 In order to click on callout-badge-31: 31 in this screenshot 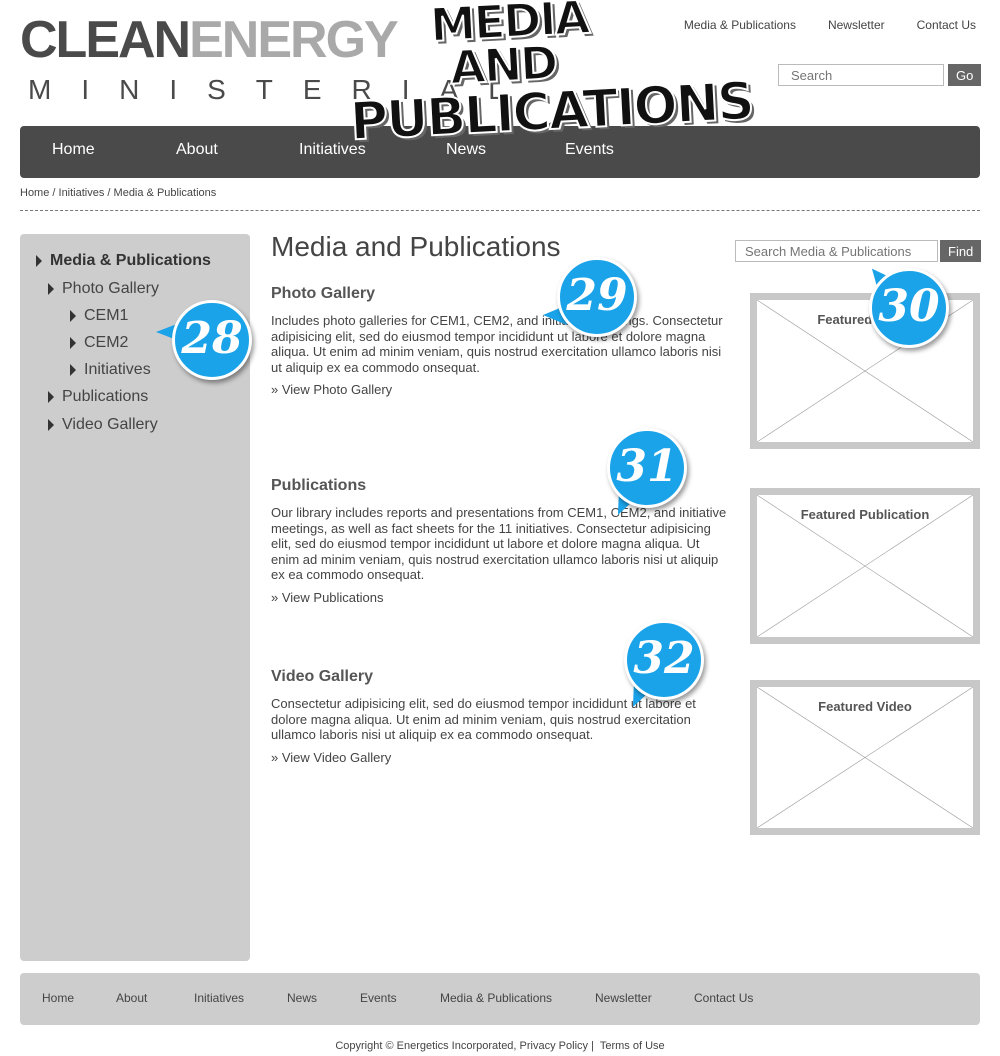, I will do `click(647, 474)`.